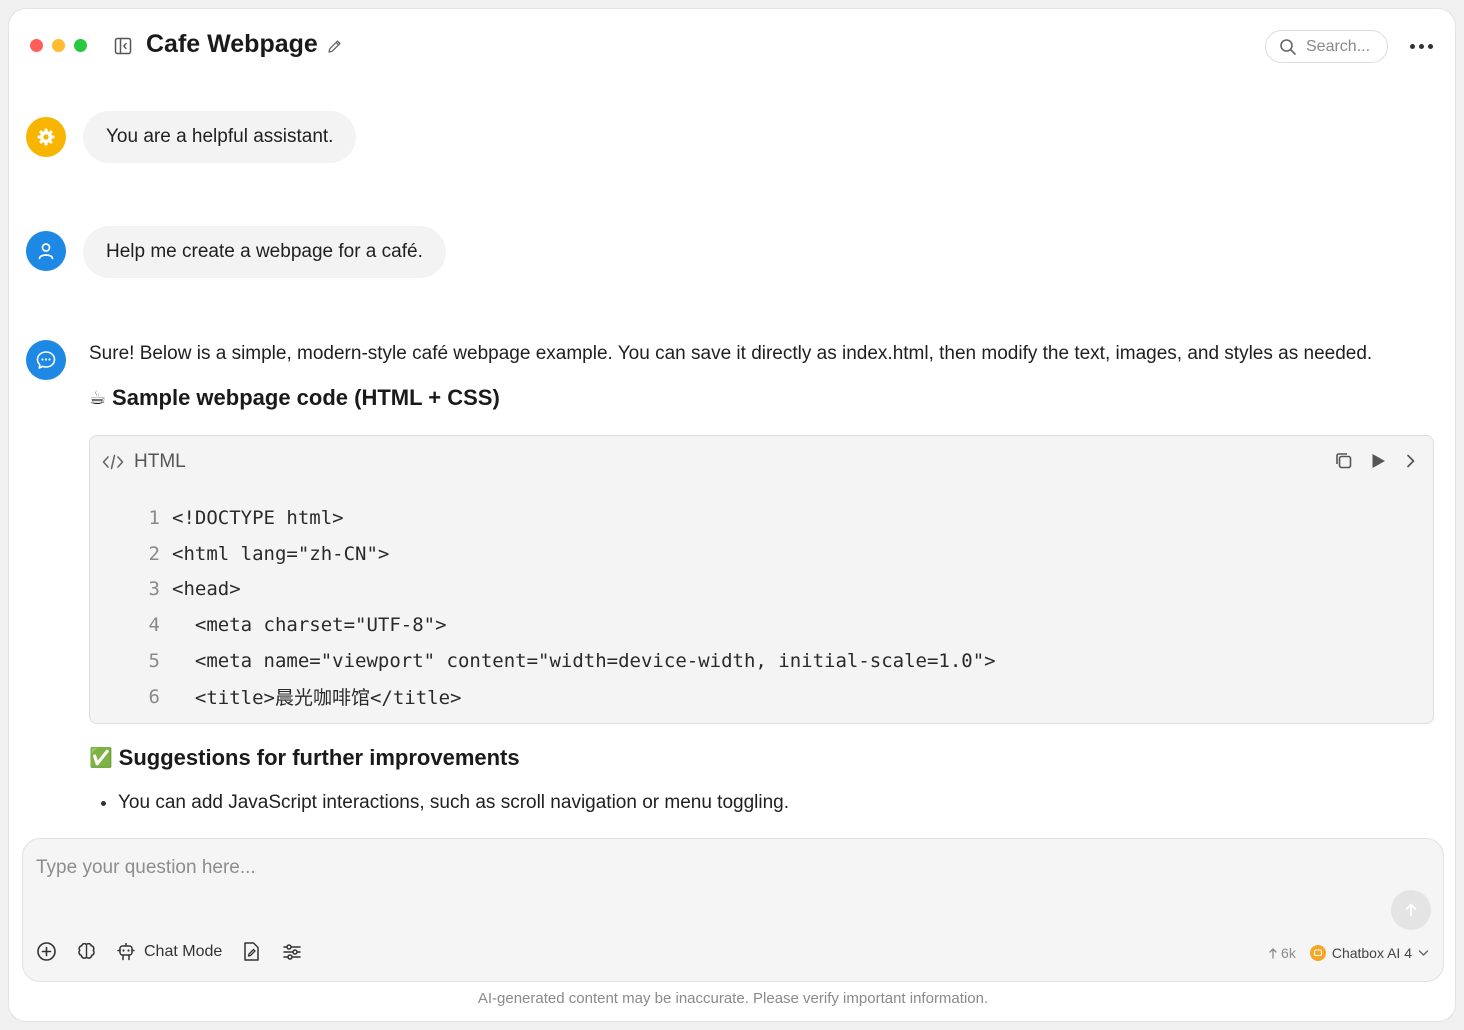  What do you see at coordinates (154, 661) in the screenshot?
I see `line-number: 5` at bounding box center [154, 661].